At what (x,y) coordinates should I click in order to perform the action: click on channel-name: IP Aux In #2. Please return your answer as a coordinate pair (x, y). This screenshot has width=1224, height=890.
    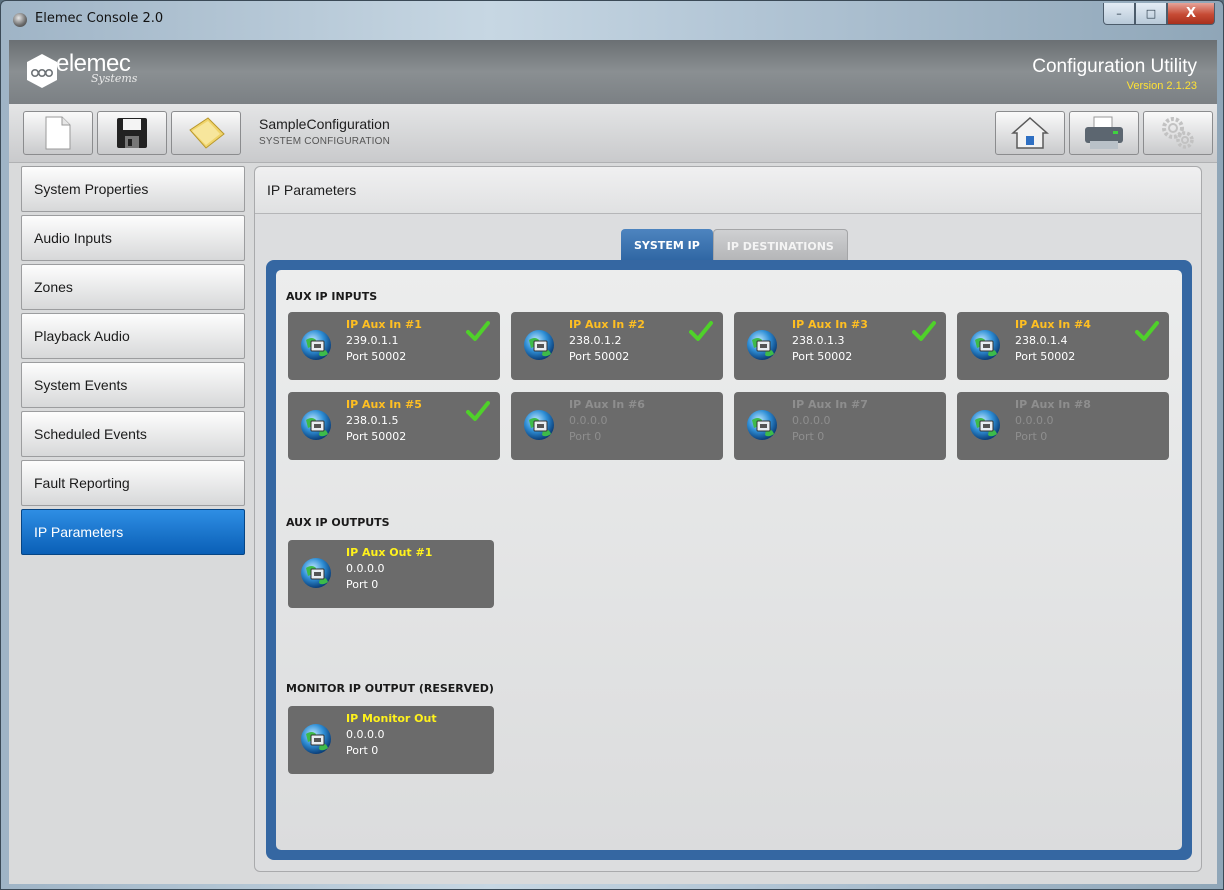
    Looking at the image, I should click on (607, 324).